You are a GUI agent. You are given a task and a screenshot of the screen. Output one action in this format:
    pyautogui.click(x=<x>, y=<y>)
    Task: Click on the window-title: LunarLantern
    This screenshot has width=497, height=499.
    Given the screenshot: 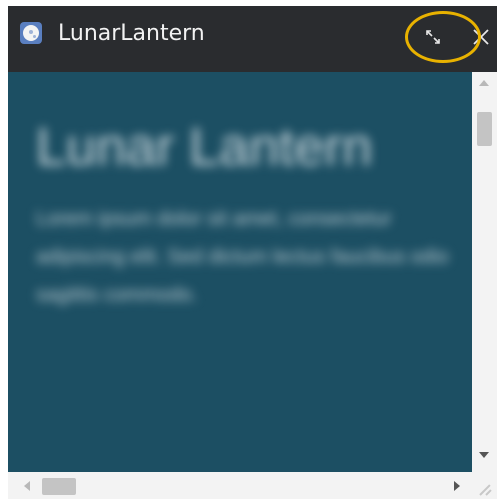 What is the action you would take?
    pyautogui.click(x=131, y=33)
    